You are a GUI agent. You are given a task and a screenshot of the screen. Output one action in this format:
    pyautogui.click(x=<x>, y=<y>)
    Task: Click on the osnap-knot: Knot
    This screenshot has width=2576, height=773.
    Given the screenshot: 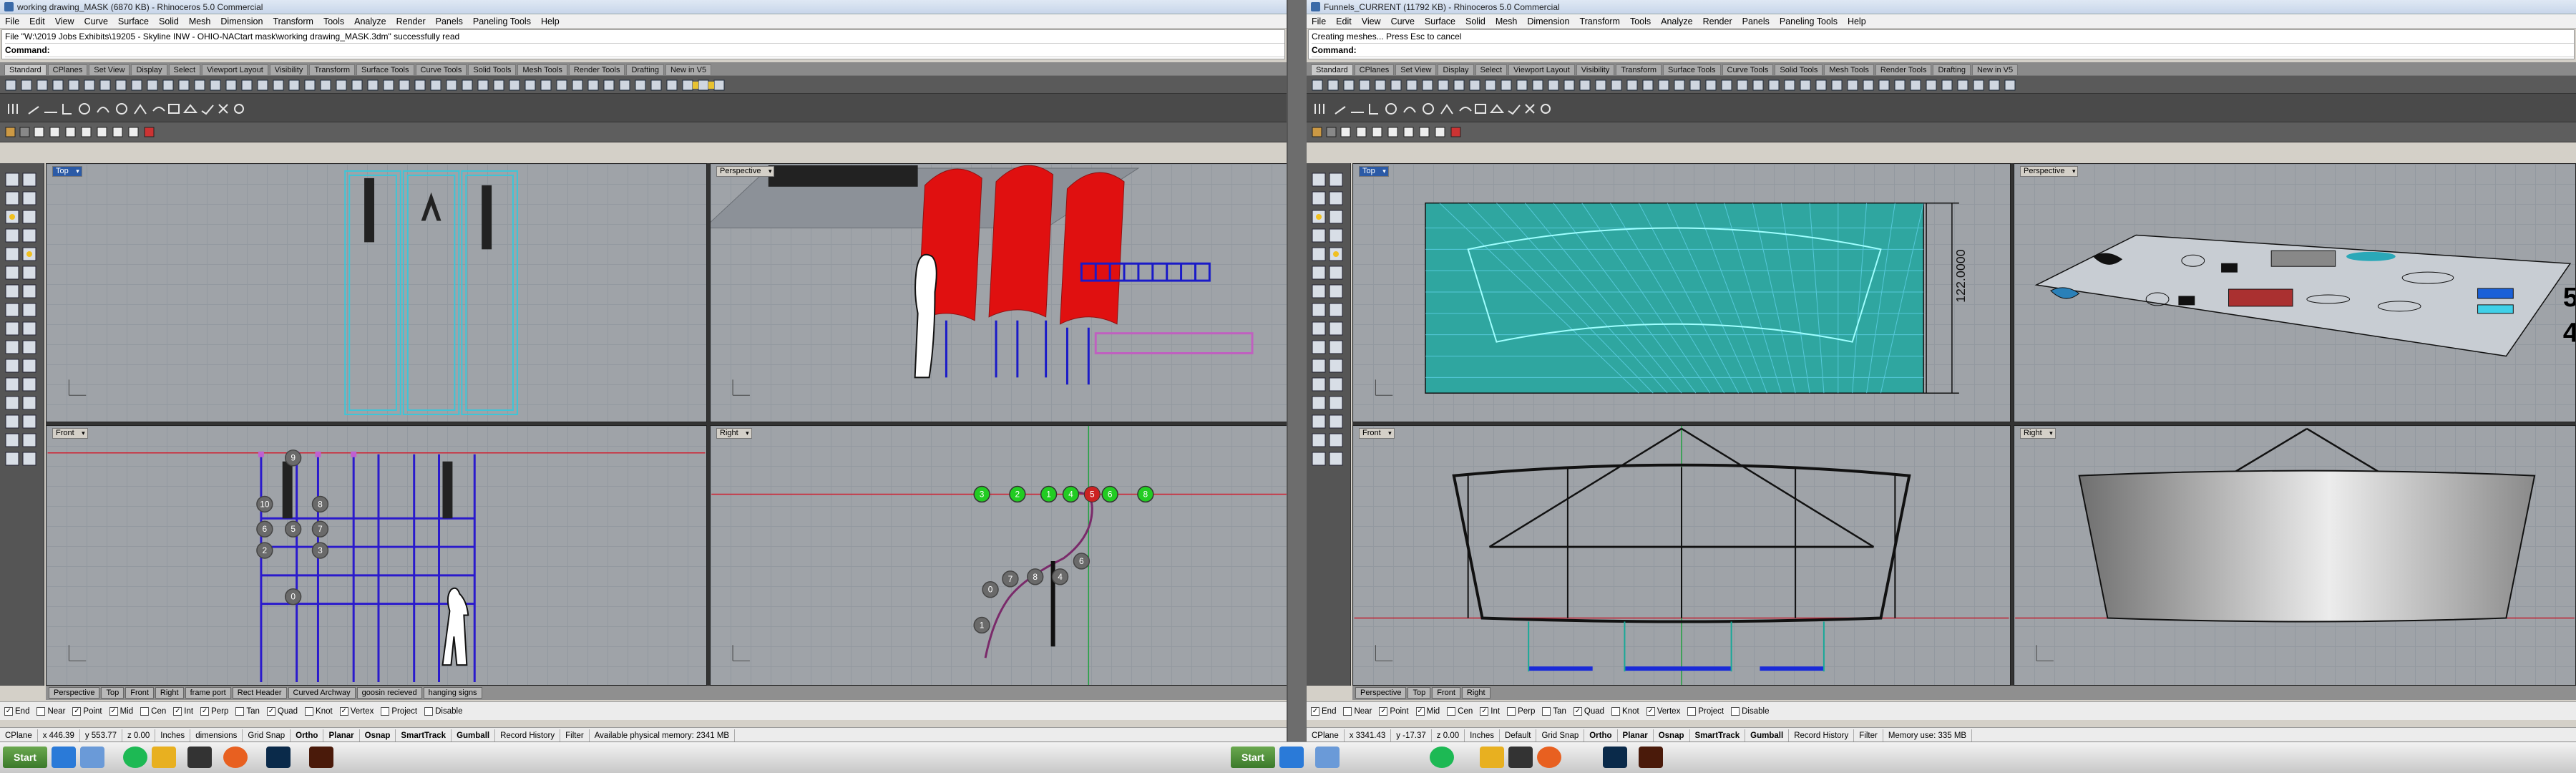 What is the action you would take?
    pyautogui.click(x=319, y=711)
    